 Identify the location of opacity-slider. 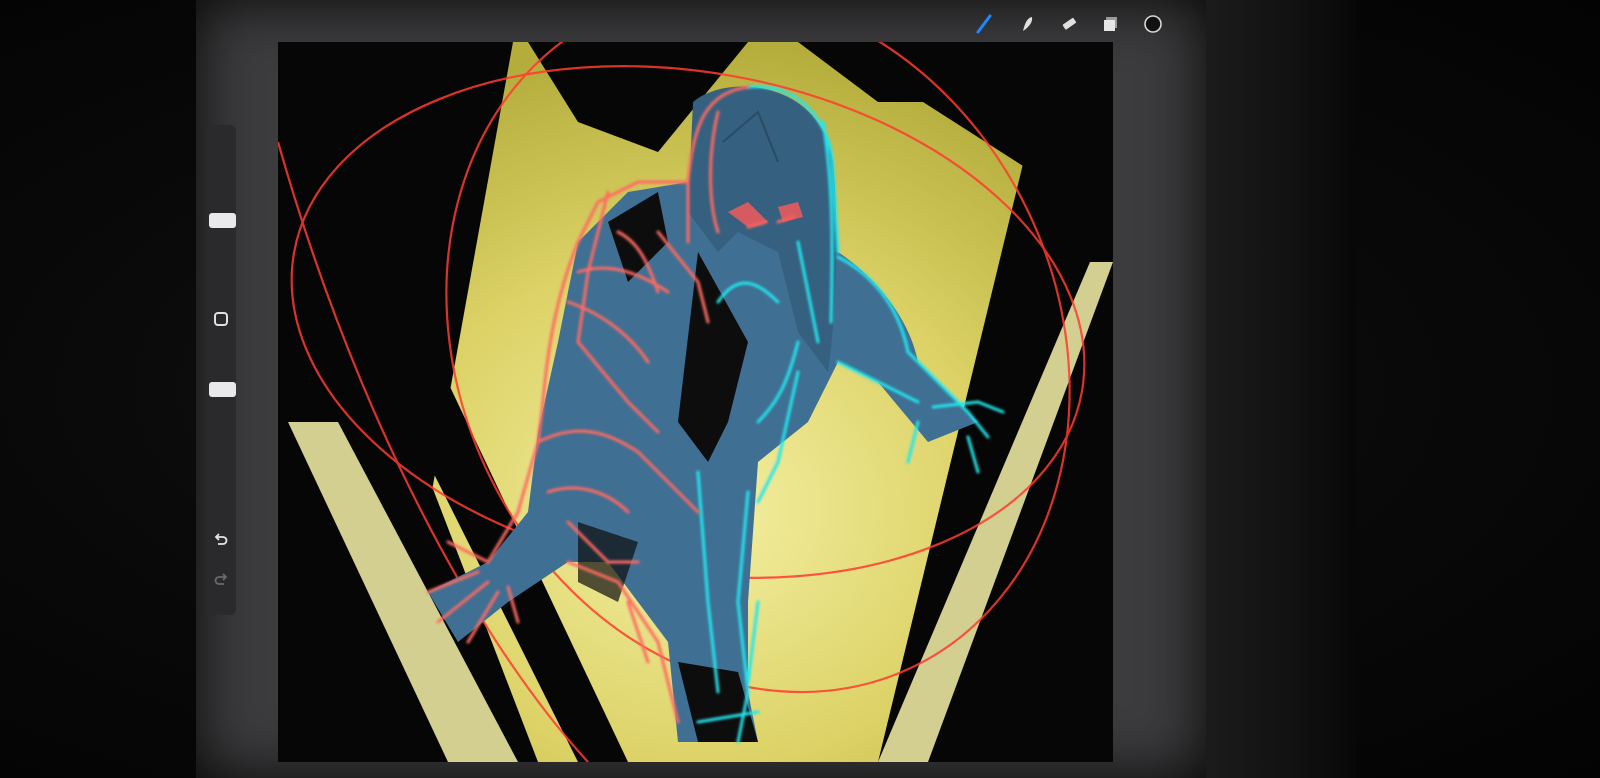
(222, 389).